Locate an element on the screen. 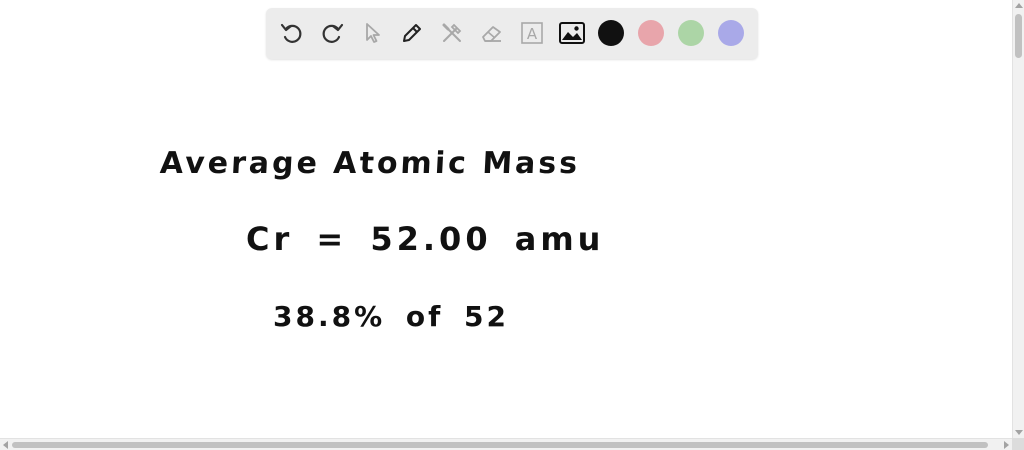  eraser-button is located at coordinates (492, 33).